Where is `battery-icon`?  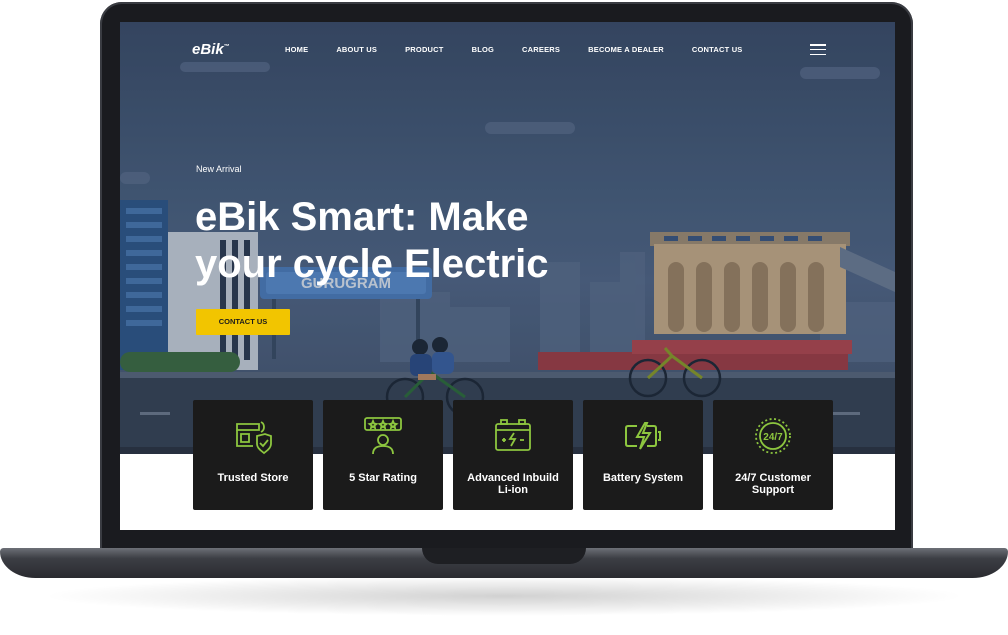 battery-icon is located at coordinates (513, 435).